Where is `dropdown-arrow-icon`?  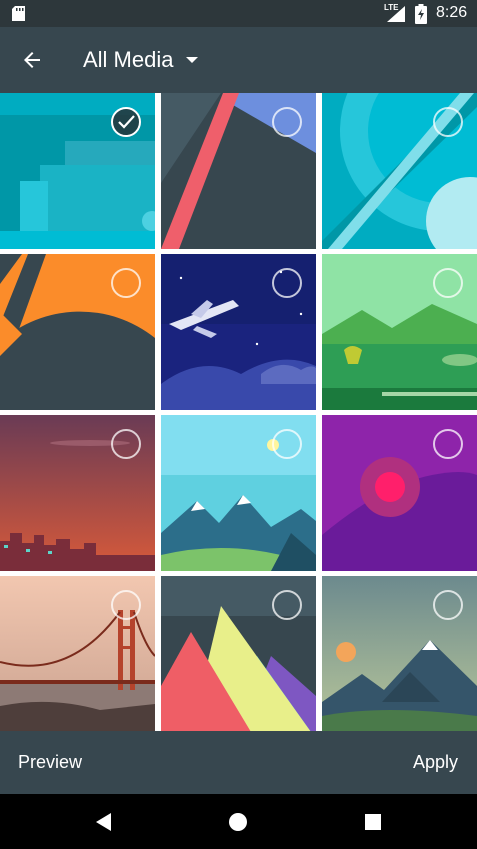 dropdown-arrow-icon is located at coordinates (192, 60).